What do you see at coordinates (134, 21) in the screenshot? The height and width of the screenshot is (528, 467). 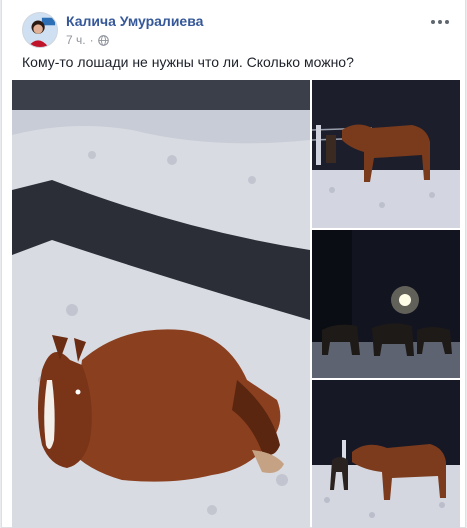 I see `author-name: Калича Умуралиева` at bounding box center [134, 21].